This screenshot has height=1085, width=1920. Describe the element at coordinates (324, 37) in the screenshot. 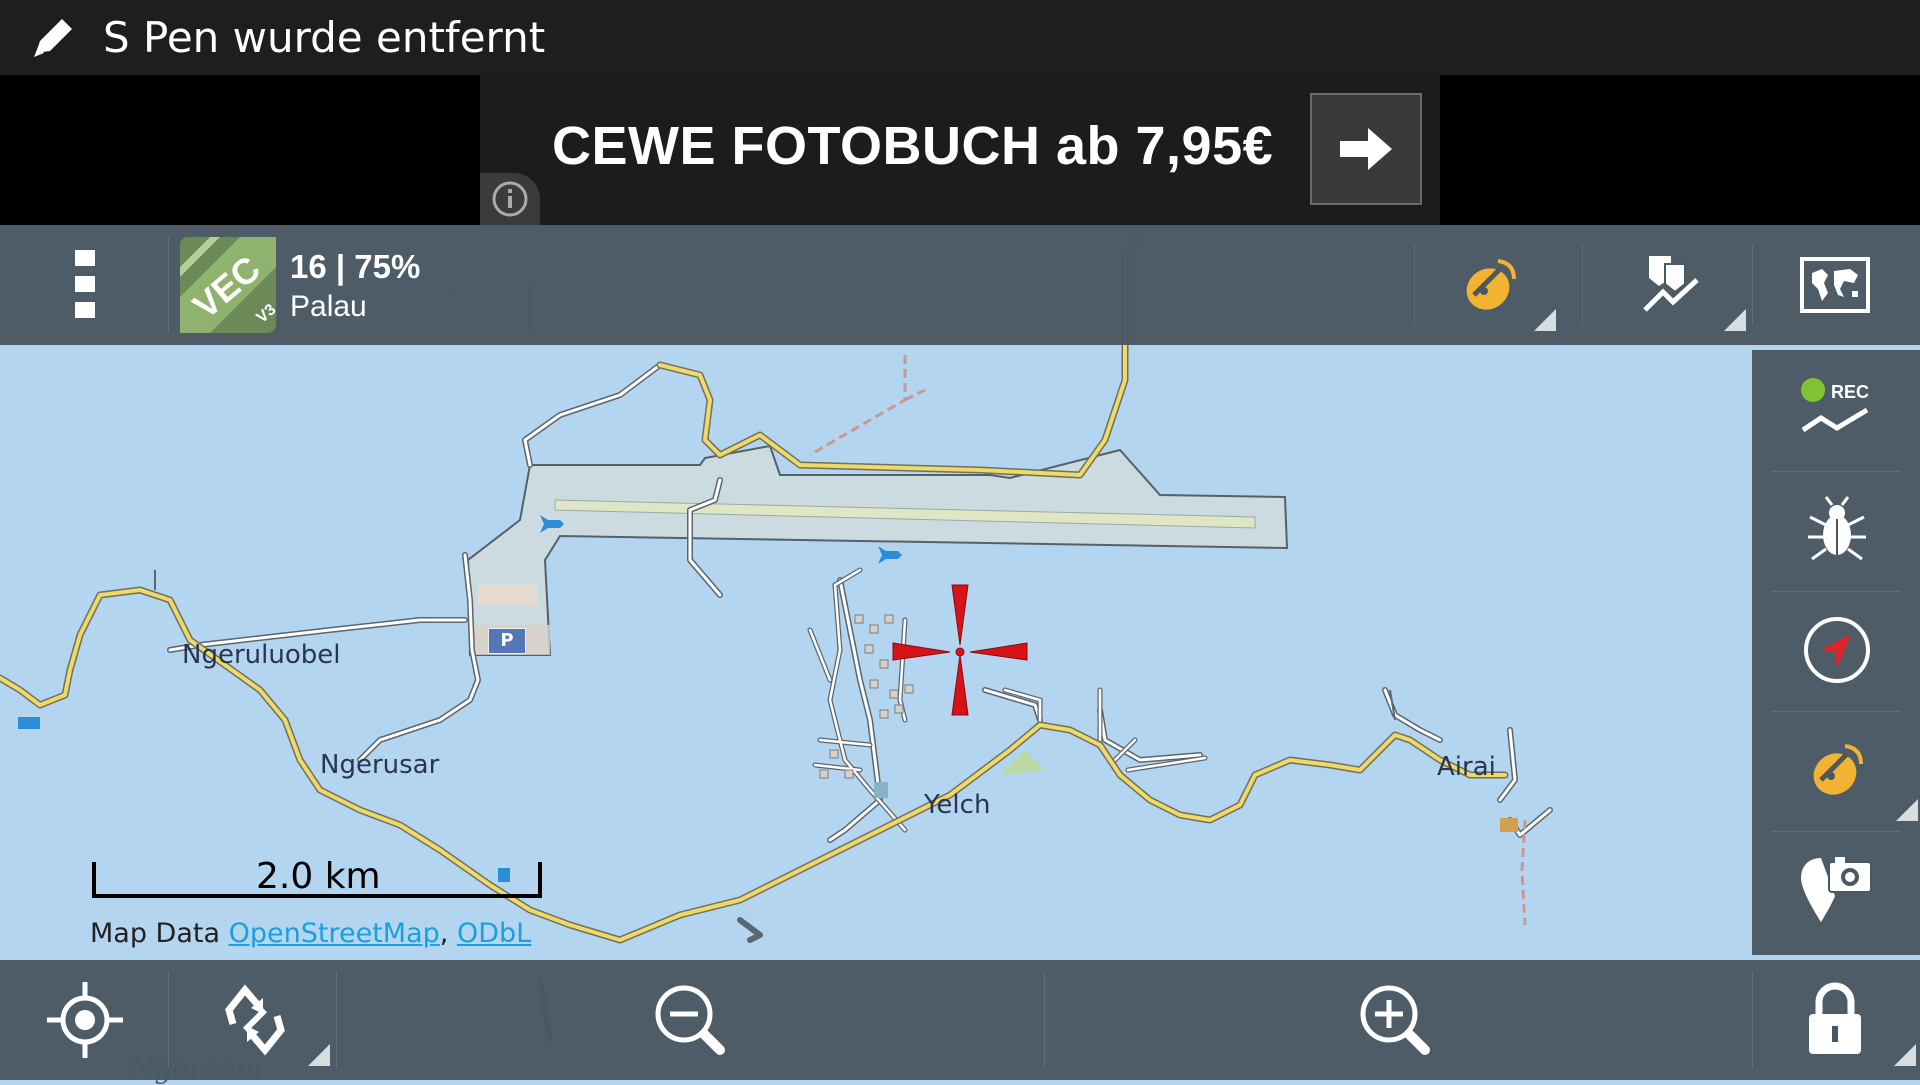

I see `status-message: S Pen wurde entfernt` at that location.